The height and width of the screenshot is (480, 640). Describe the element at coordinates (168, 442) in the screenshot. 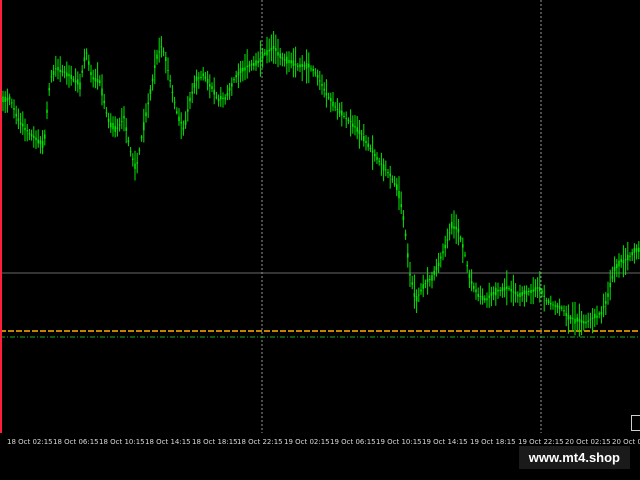

I see `time-axis-label: 18 Oct 14:15` at that location.